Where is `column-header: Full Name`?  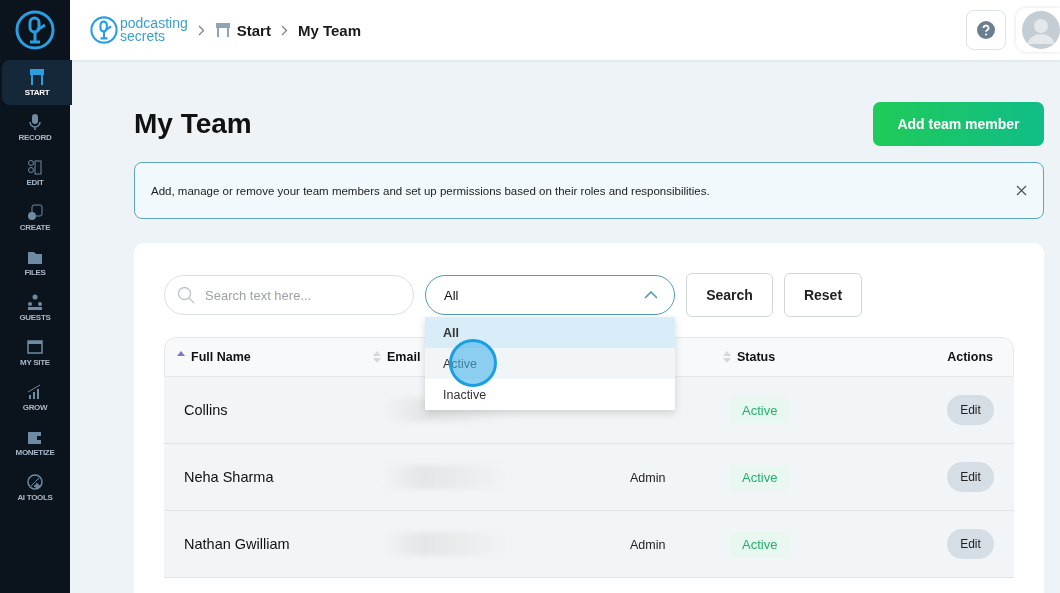 column-header: Full Name is located at coordinates (221, 357).